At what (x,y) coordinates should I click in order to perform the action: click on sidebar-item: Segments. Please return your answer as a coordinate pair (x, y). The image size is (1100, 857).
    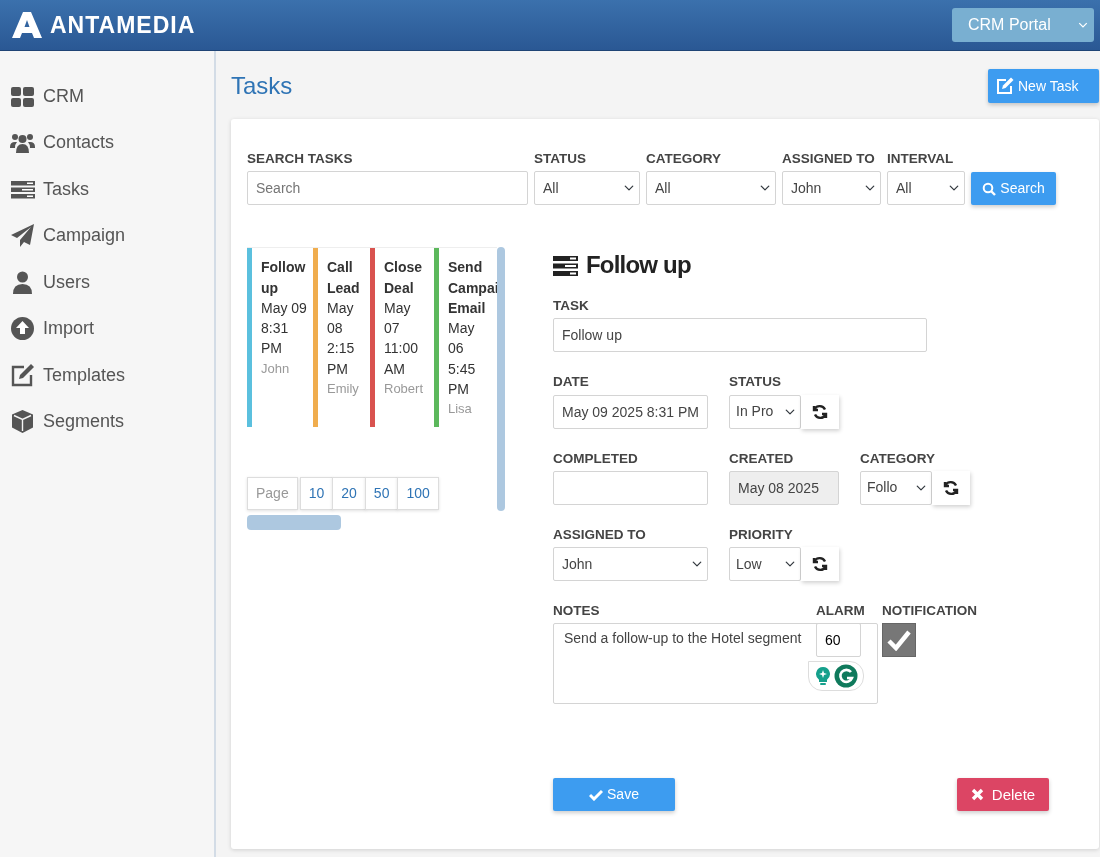
    Looking at the image, I should click on (84, 422).